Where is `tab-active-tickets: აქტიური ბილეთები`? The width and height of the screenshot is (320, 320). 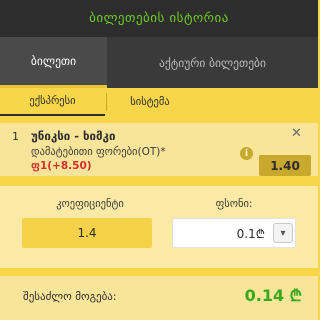 tab-active-tickets: აქტიური ბილეთები is located at coordinates (212, 62).